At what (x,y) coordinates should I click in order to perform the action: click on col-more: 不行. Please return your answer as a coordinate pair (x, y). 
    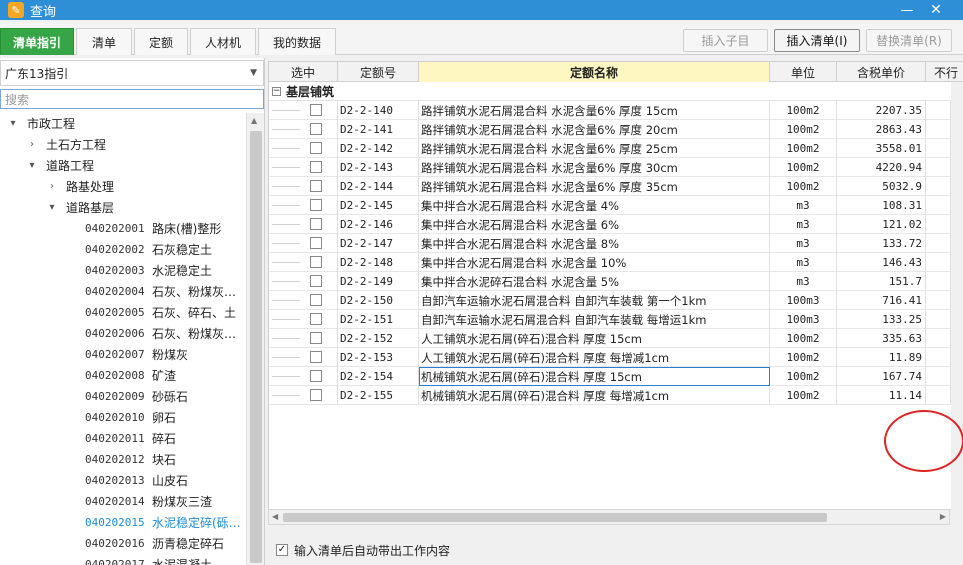
    Looking at the image, I should click on (944, 72).